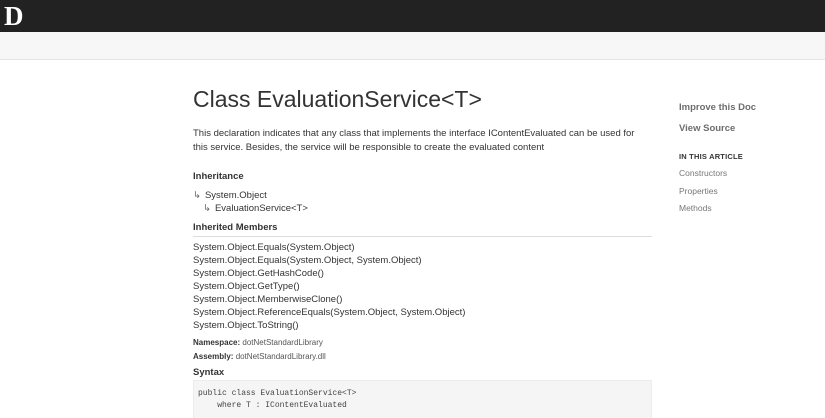  What do you see at coordinates (236, 195) in the screenshot?
I see `inheritance-item: System.Object` at bounding box center [236, 195].